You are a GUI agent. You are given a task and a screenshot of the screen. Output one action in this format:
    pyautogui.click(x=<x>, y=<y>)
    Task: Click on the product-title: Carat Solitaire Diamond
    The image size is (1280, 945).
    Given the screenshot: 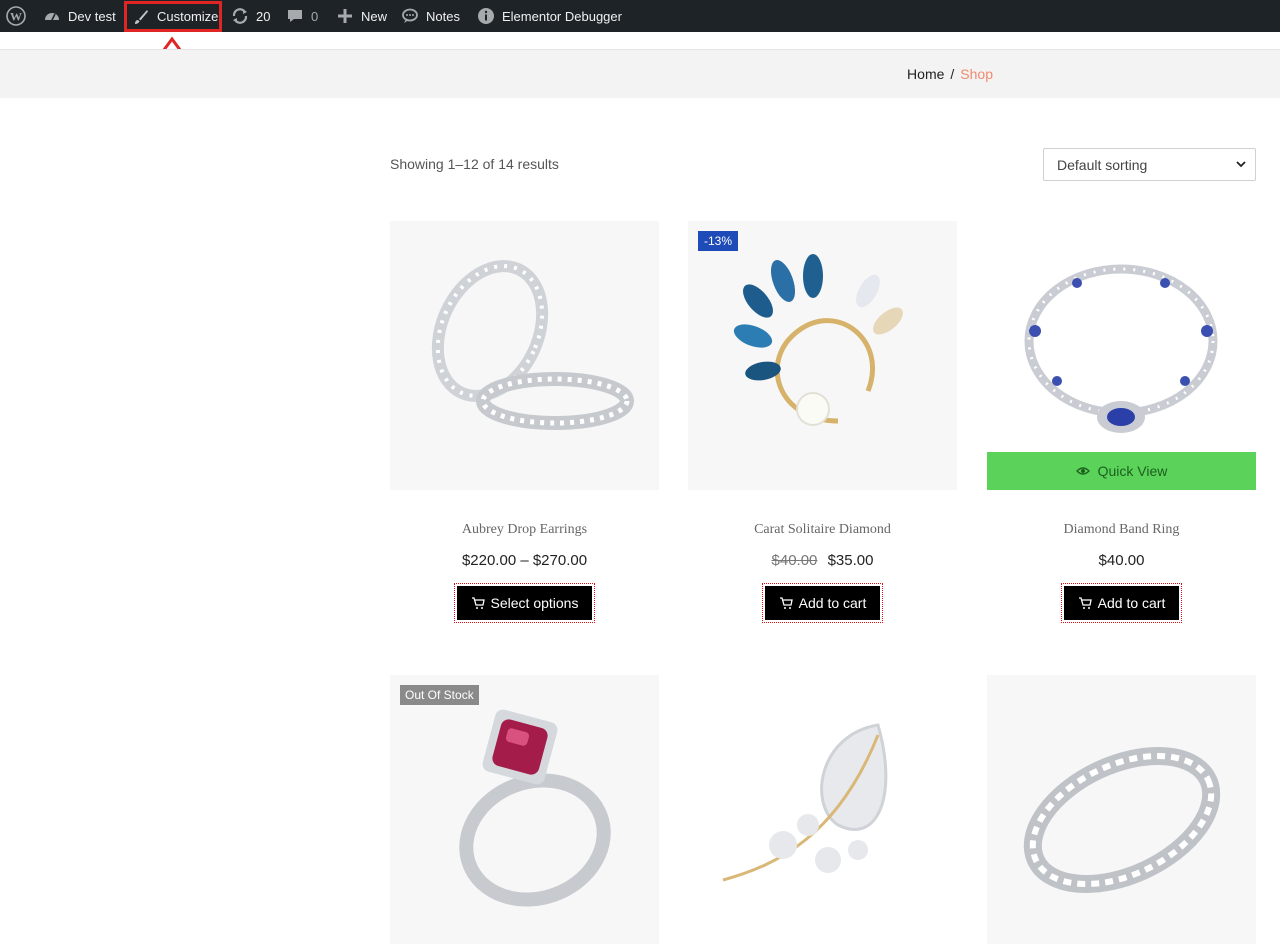 What is the action you would take?
    pyautogui.click(x=822, y=530)
    